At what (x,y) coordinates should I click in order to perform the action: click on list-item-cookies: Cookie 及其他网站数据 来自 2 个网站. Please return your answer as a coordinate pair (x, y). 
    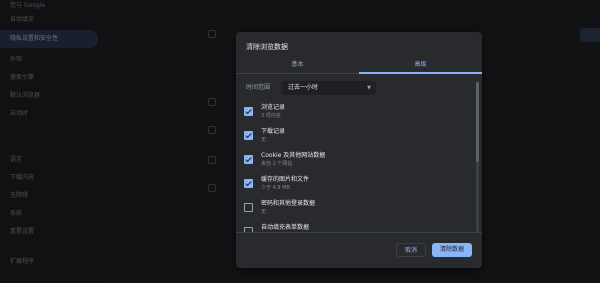
    Looking at the image, I should click on (355, 161).